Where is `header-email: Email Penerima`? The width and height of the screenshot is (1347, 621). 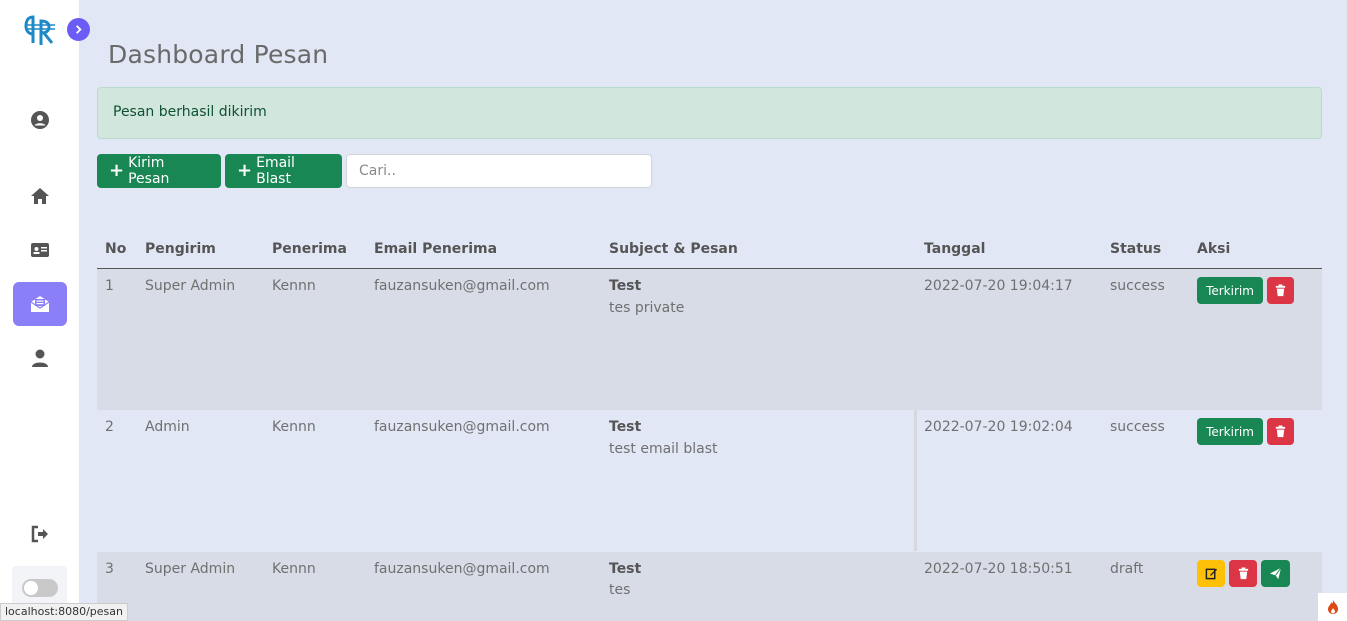 header-email: Email Penerima is located at coordinates (436, 249).